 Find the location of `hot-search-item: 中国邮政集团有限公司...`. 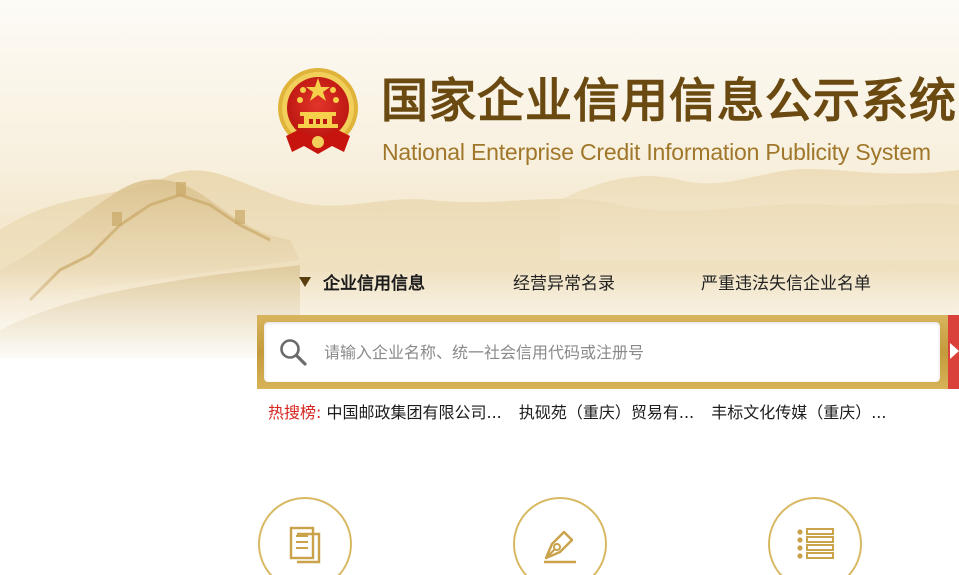

hot-search-item: 中国邮政集团有限公司... is located at coordinates (414, 412).